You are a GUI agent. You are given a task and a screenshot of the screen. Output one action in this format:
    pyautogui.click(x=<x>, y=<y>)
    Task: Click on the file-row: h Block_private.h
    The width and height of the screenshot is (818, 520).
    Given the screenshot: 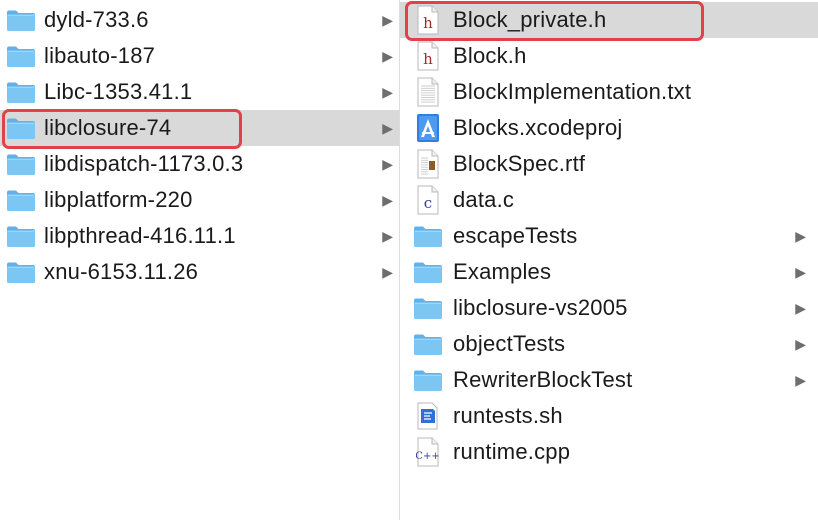 What is the action you would take?
    pyautogui.click(x=609, y=20)
    